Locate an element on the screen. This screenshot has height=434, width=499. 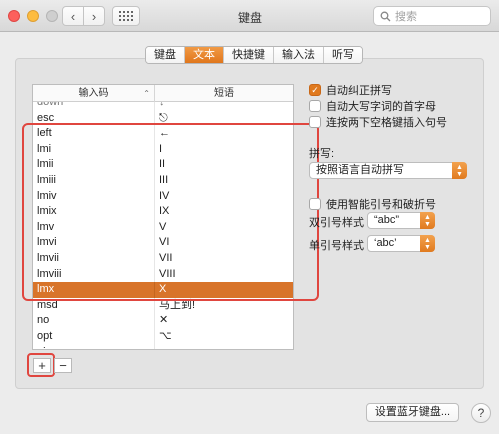
smartquotes-label: 使用智能引号和破折号 is located at coordinates (381, 205).